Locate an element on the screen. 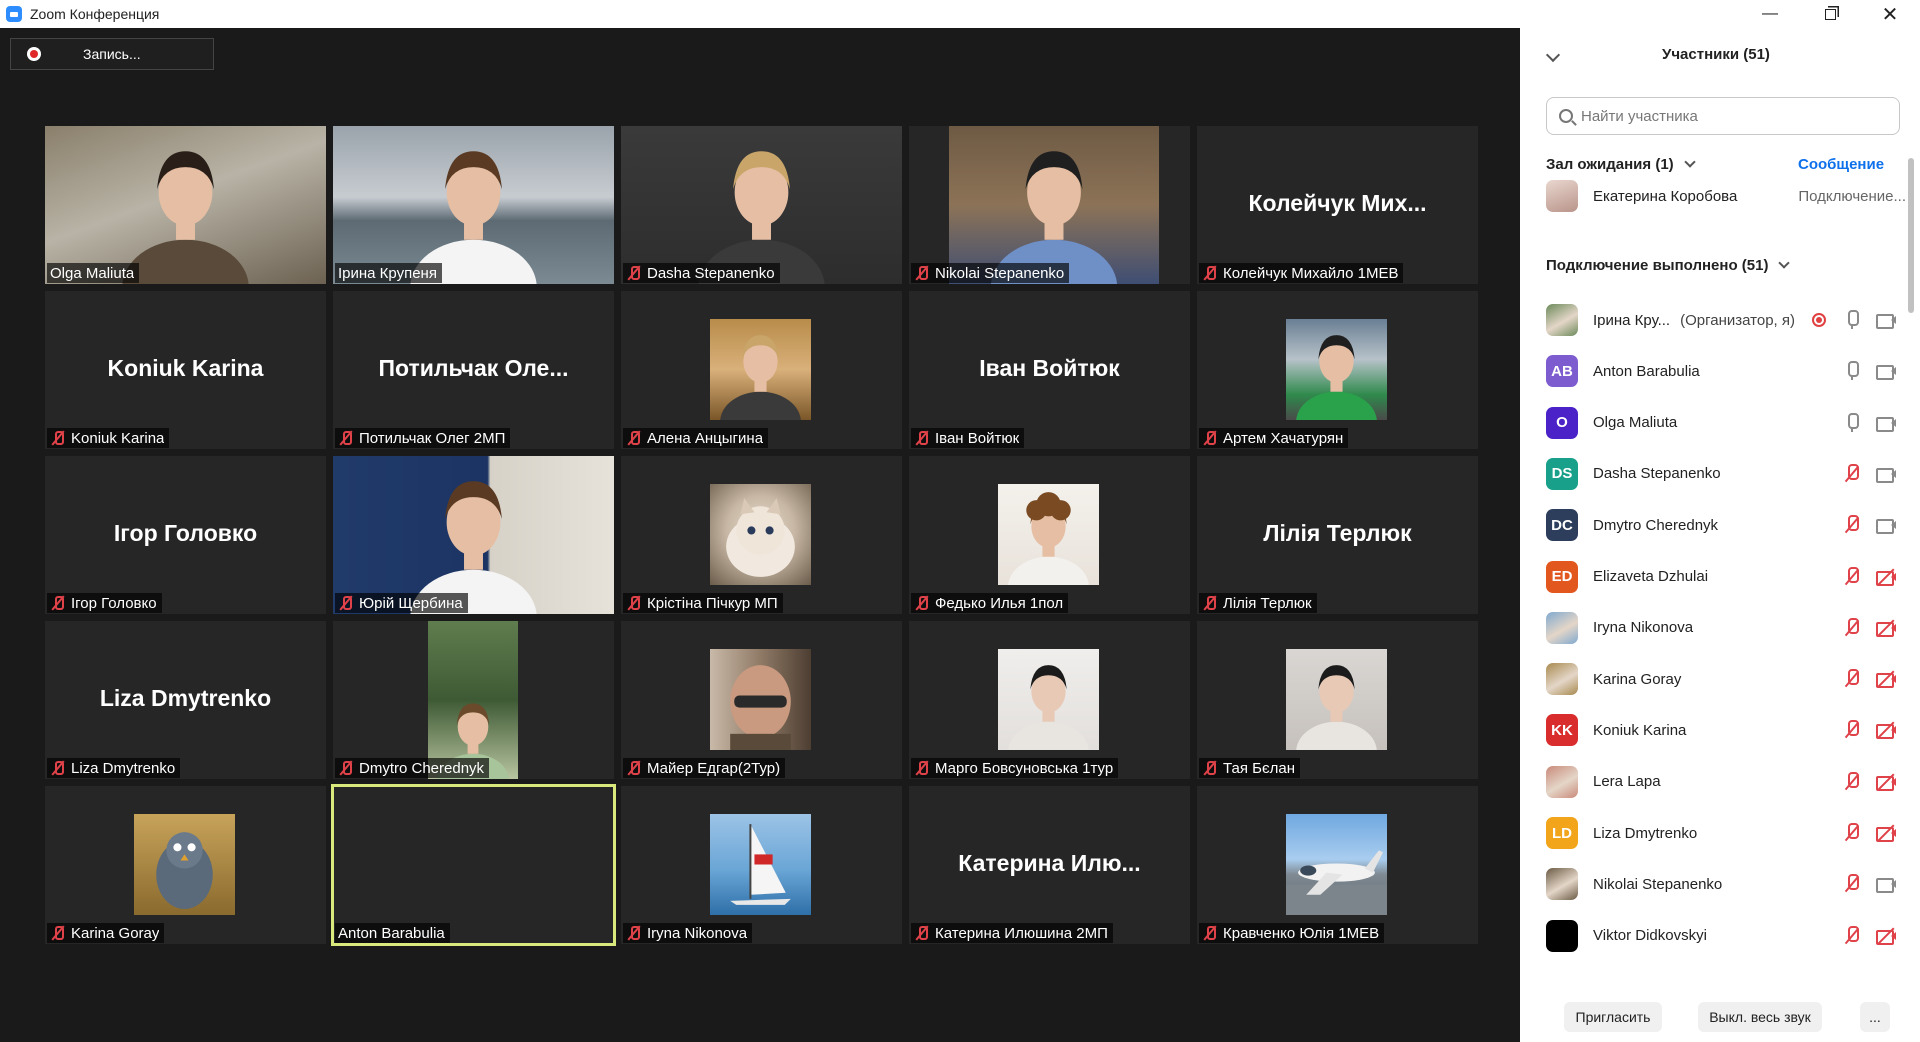 The image size is (1920, 1042). tile-name: Ігор Головко is located at coordinates (114, 603).